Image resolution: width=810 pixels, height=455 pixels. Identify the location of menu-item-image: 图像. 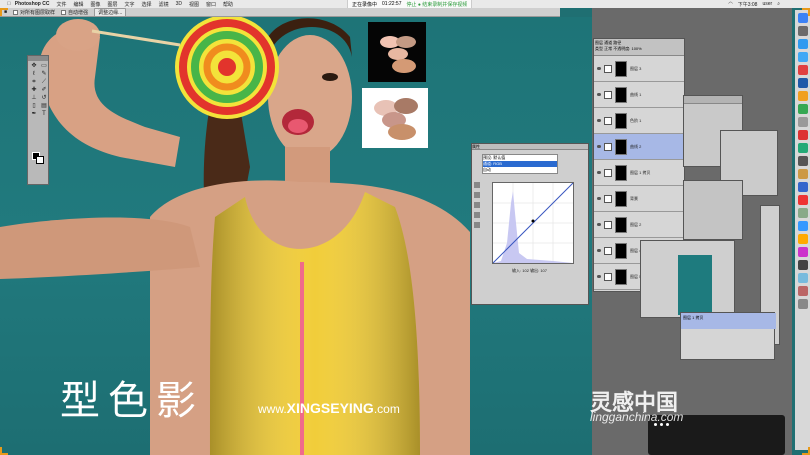
(96, 4).